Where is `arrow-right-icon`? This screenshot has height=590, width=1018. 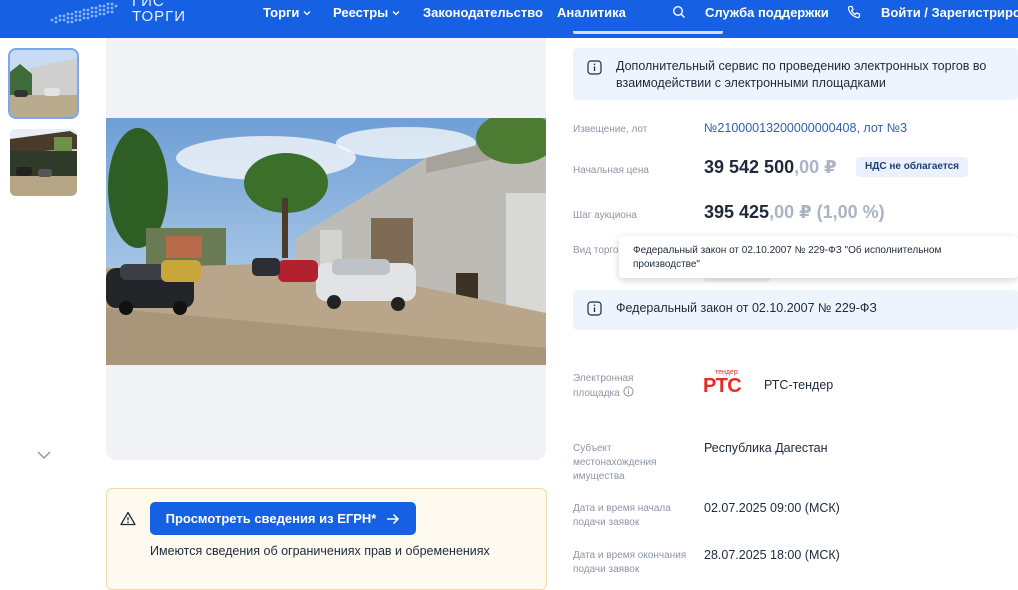 arrow-right-icon is located at coordinates (393, 518).